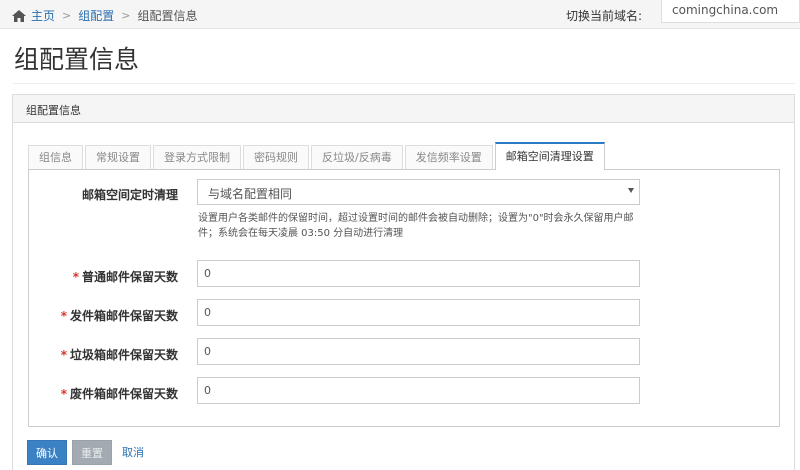 The height and width of the screenshot is (470, 800). Describe the element at coordinates (197, 157) in the screenshot. I see `tab-login-restriction: 登录方式限制` at that location.